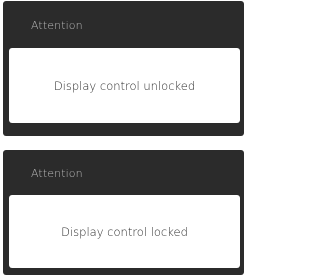  I want to click on status-message: Display control unlocked, so click(124, 85).